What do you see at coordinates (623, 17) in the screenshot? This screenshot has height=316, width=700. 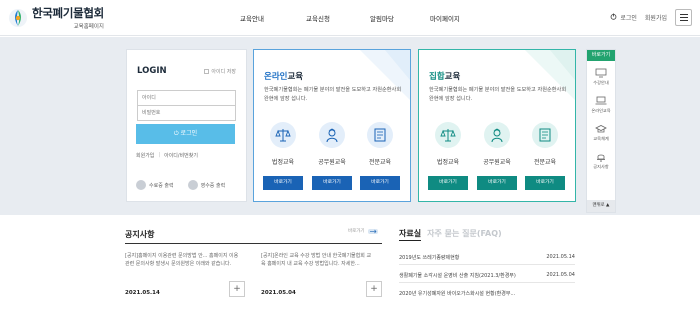 I see `header-login-link: 로그인` at bounding box center [623, 17].